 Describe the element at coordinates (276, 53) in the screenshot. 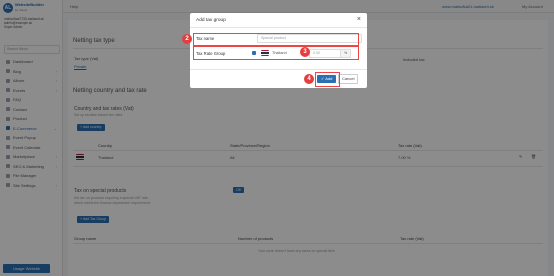

I see `highlight-tax-rate` at that location.